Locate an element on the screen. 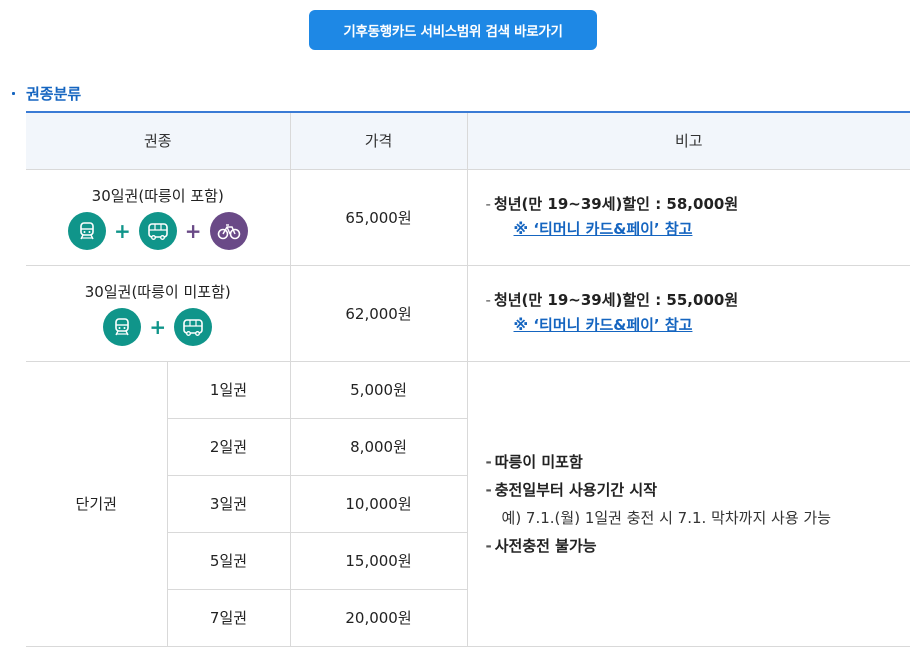 The image size is (920, 657). note-item: - 충전일부터 사용기간 시작 is located at coordinates (571, 489).